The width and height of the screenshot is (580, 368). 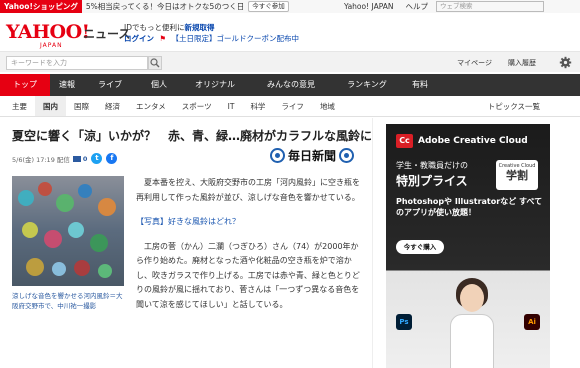 I want to click on category-life: ライフ, so click(x=292, y=106).